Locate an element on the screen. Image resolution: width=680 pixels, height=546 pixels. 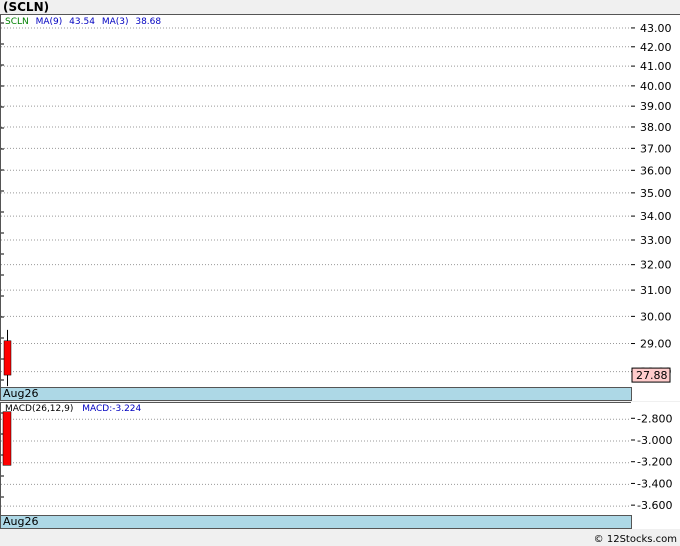
price-tick-label: 41.00 is located at coordinates (656, 66).